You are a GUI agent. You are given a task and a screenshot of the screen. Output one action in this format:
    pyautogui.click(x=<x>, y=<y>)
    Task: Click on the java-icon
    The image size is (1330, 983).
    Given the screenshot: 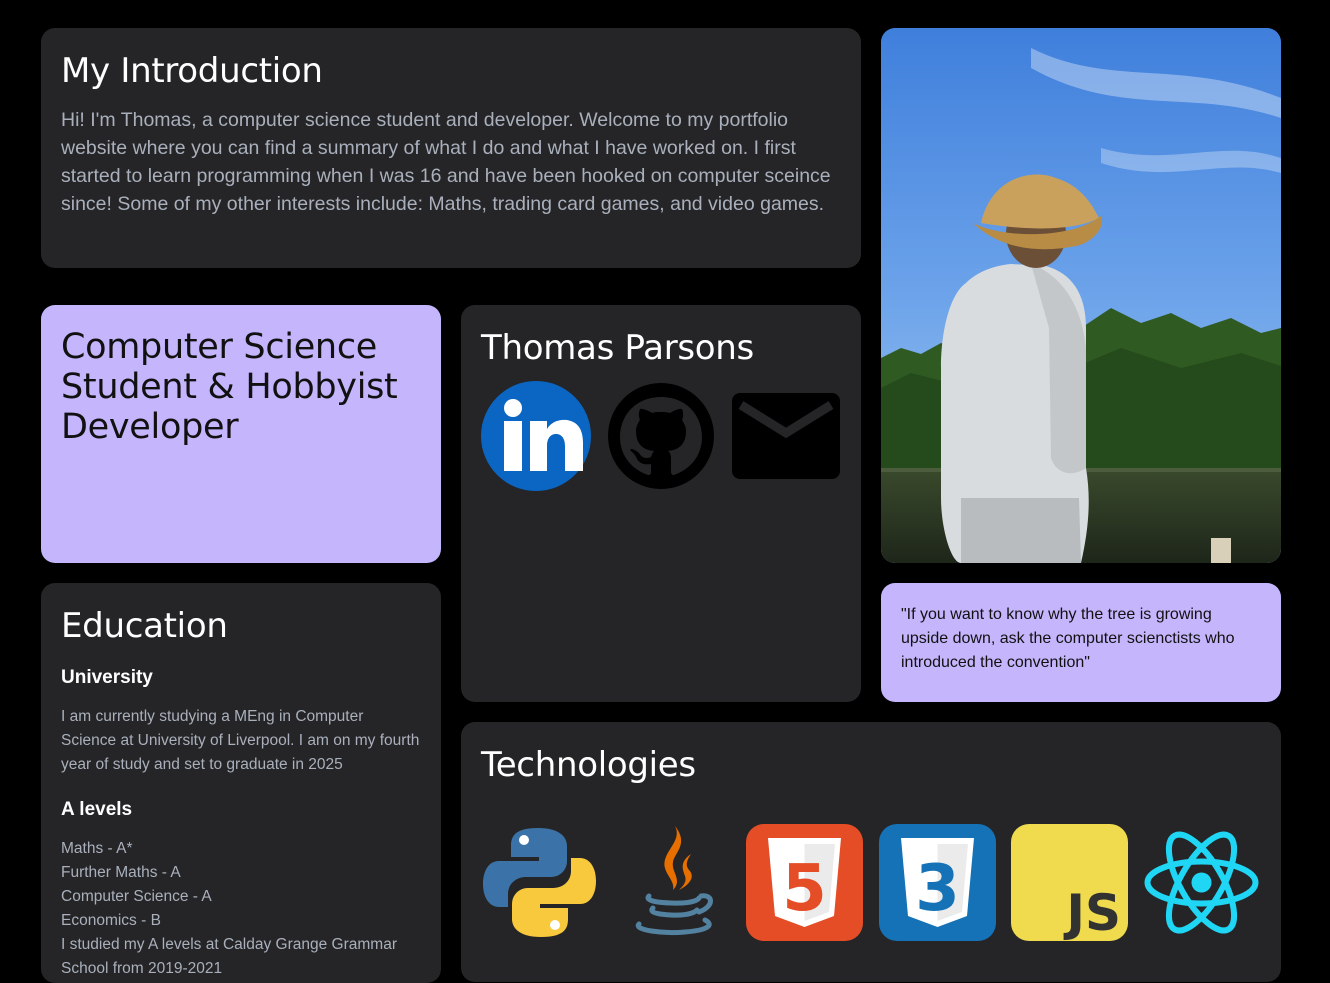 What is the action you would take?
    pyautogui.click(x=671, y=882)
    